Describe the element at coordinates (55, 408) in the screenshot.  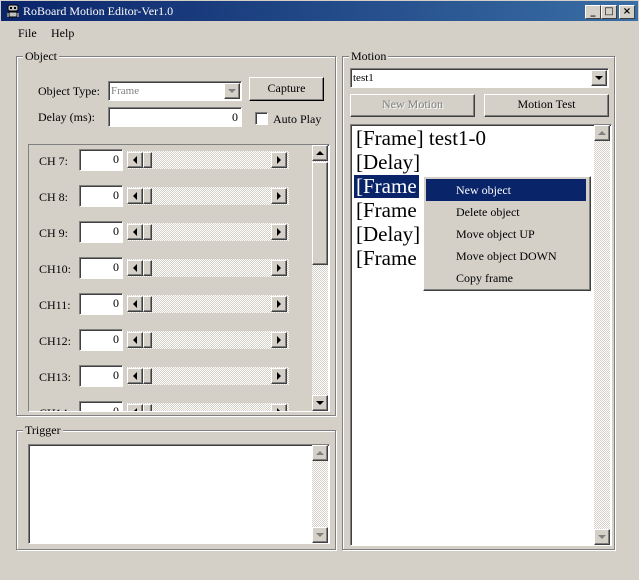
I see `channel-label: CH14:` at that location.